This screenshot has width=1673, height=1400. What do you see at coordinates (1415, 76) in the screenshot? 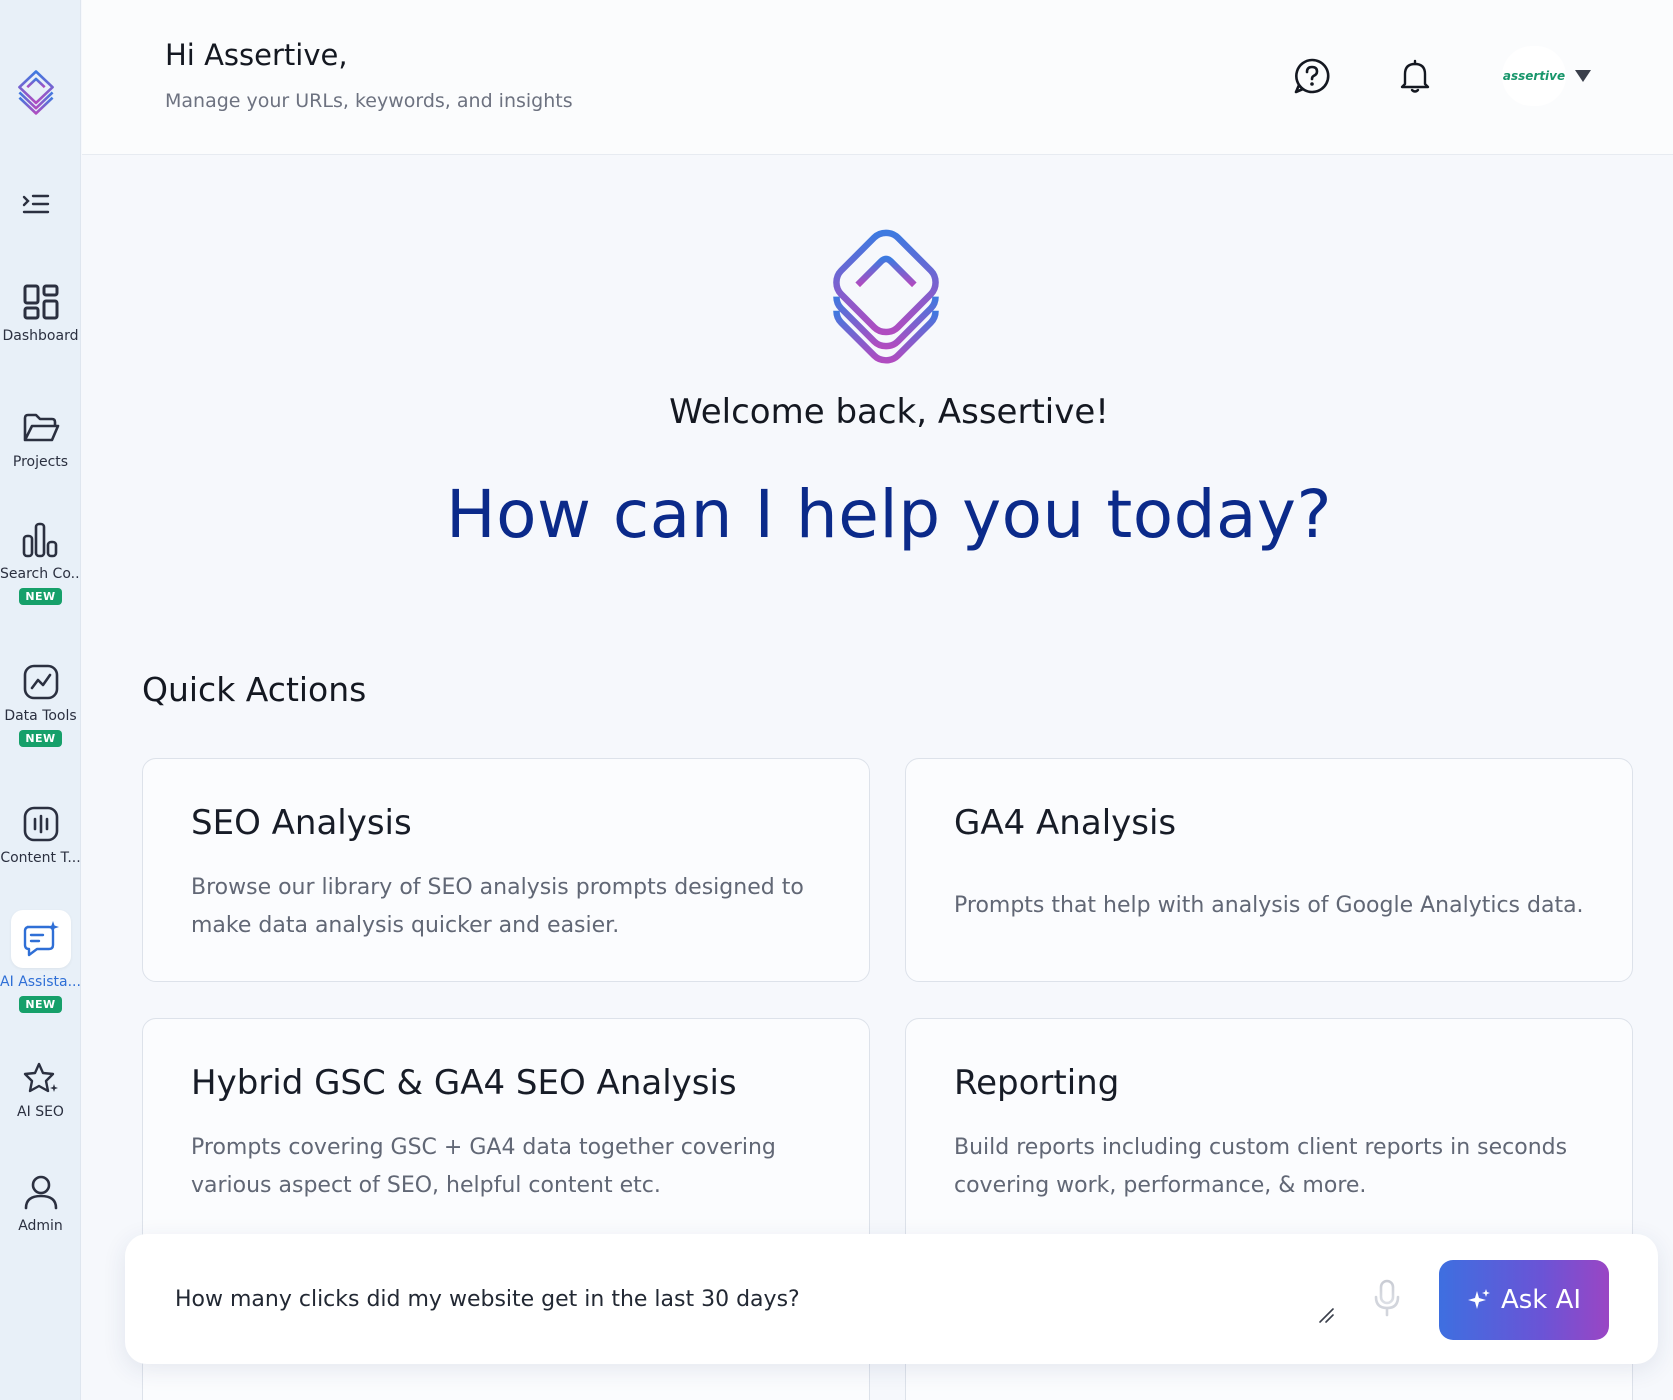
I see `notification-bell-icon` at bounding box center [1415, 76].